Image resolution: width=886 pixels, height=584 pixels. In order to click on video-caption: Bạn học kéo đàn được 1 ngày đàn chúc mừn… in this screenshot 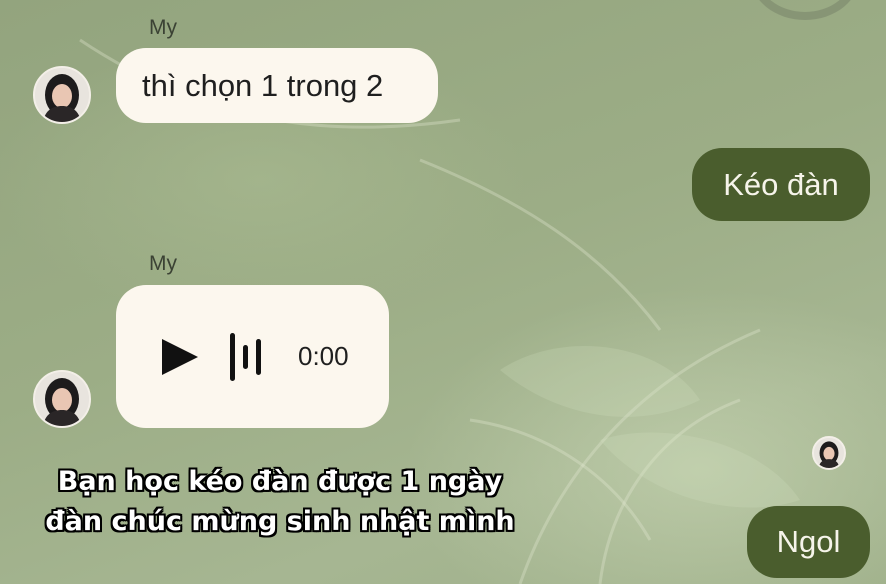, I will do `click(280, 502)`.